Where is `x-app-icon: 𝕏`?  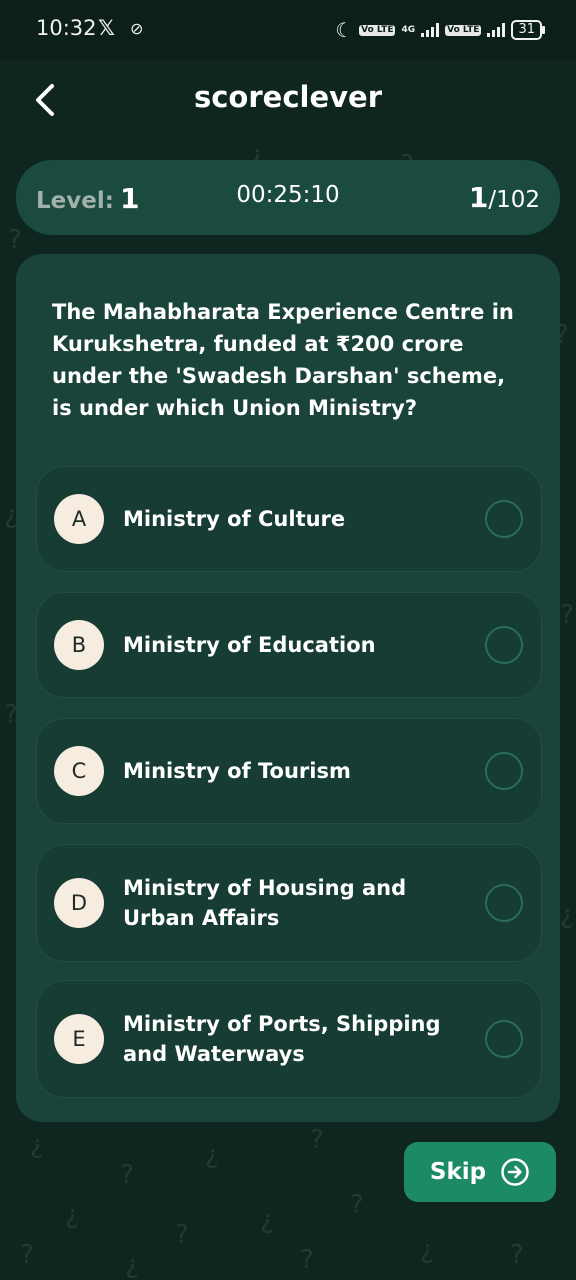 x-app-icon: 𝕏 is located at coordinates (106, 28).